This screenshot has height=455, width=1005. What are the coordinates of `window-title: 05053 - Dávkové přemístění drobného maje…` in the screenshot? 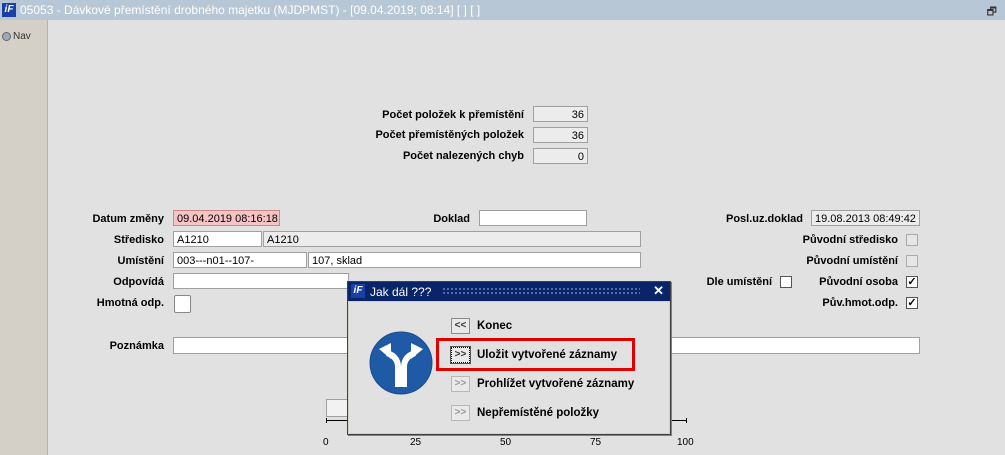 It's located at (250, 10).